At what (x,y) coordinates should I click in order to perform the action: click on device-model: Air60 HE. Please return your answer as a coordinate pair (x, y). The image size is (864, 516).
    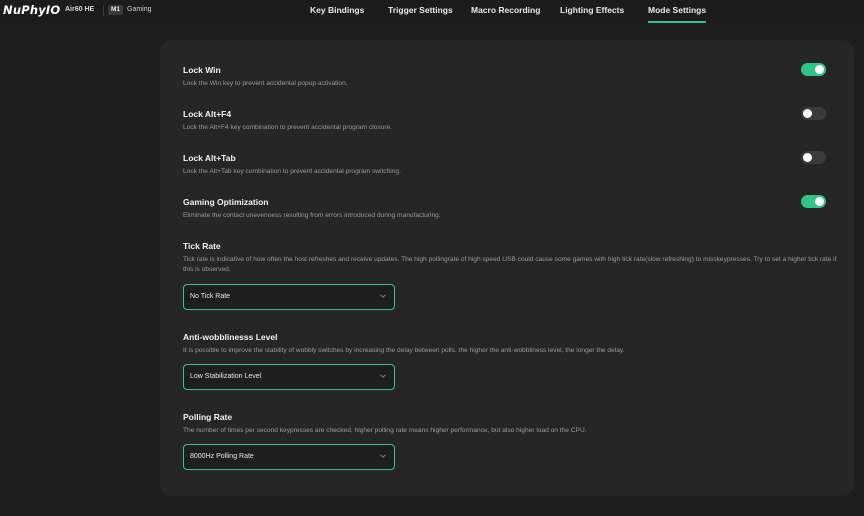
    Looking at the image, I should click on (79, 9).